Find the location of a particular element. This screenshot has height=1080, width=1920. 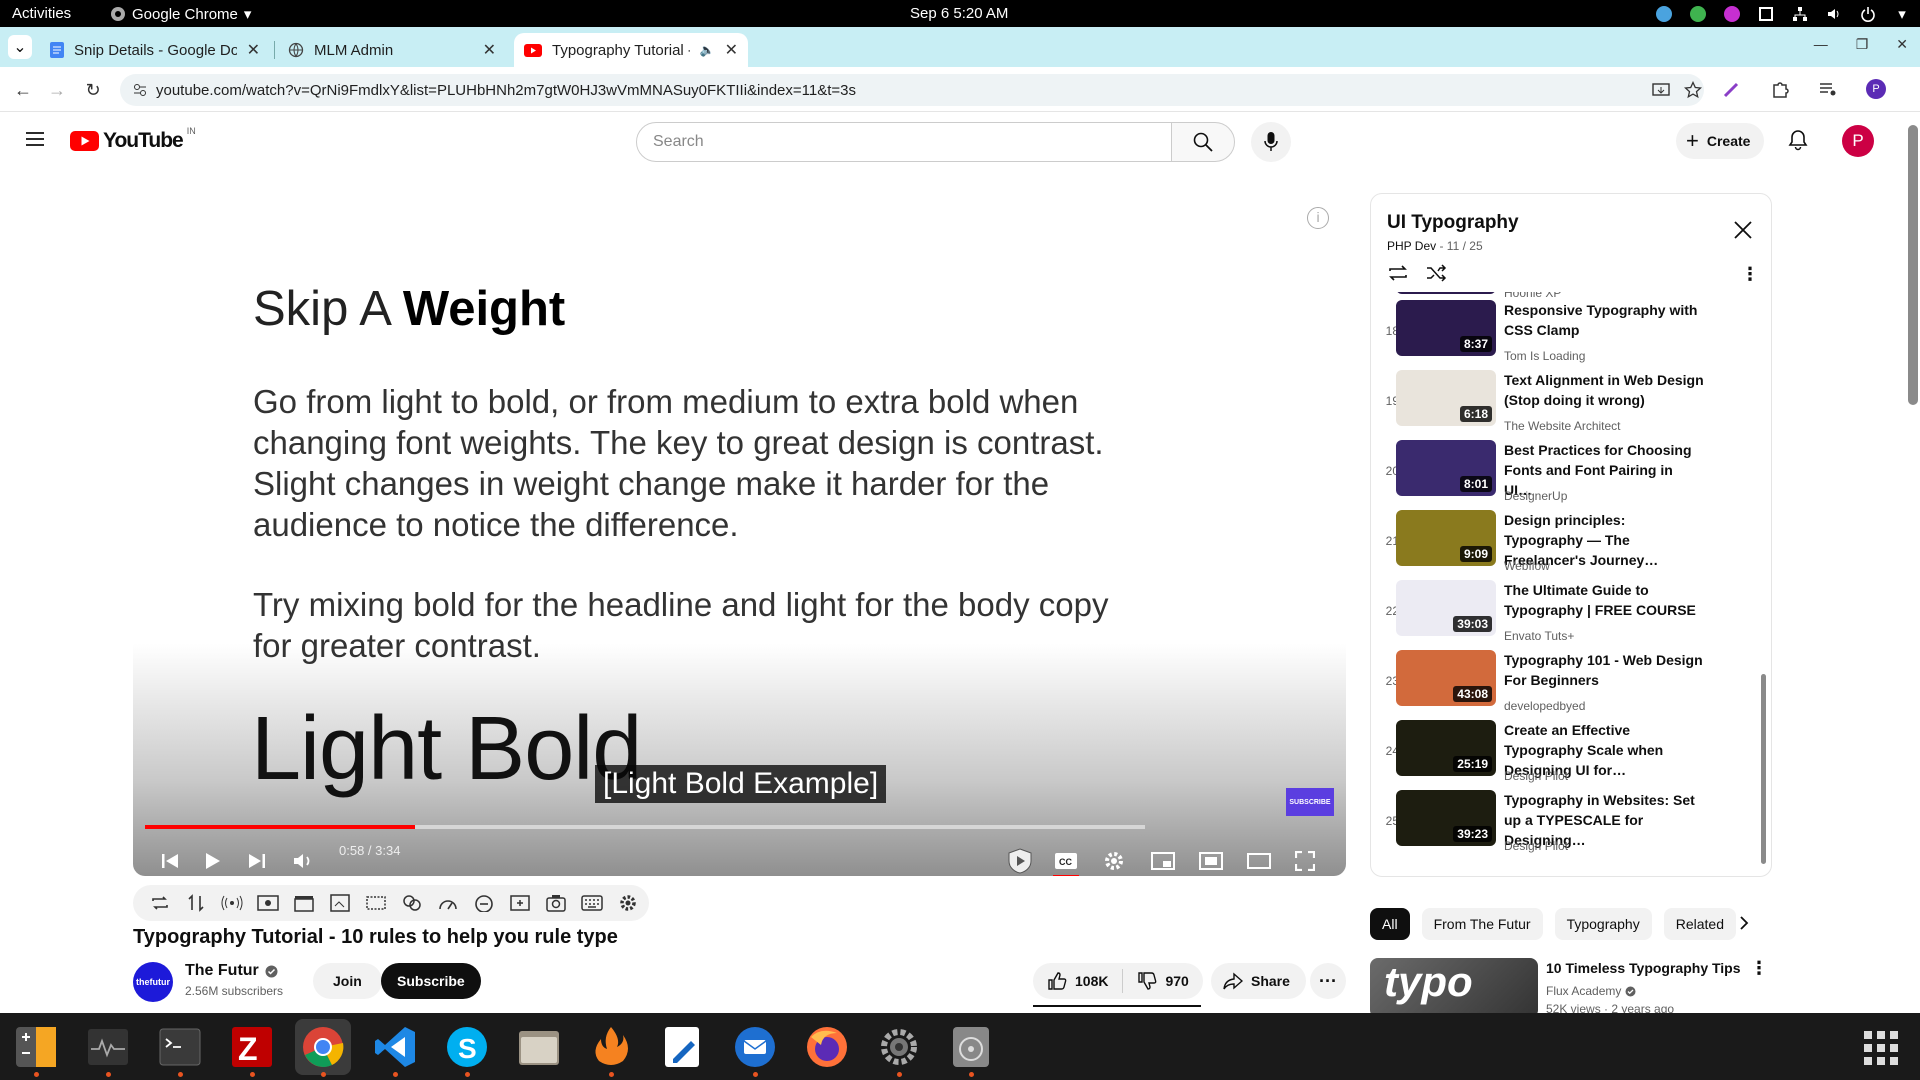

tab-snip-details: Snip Details - Google Do ✕ is located at coordinates (155, 50).